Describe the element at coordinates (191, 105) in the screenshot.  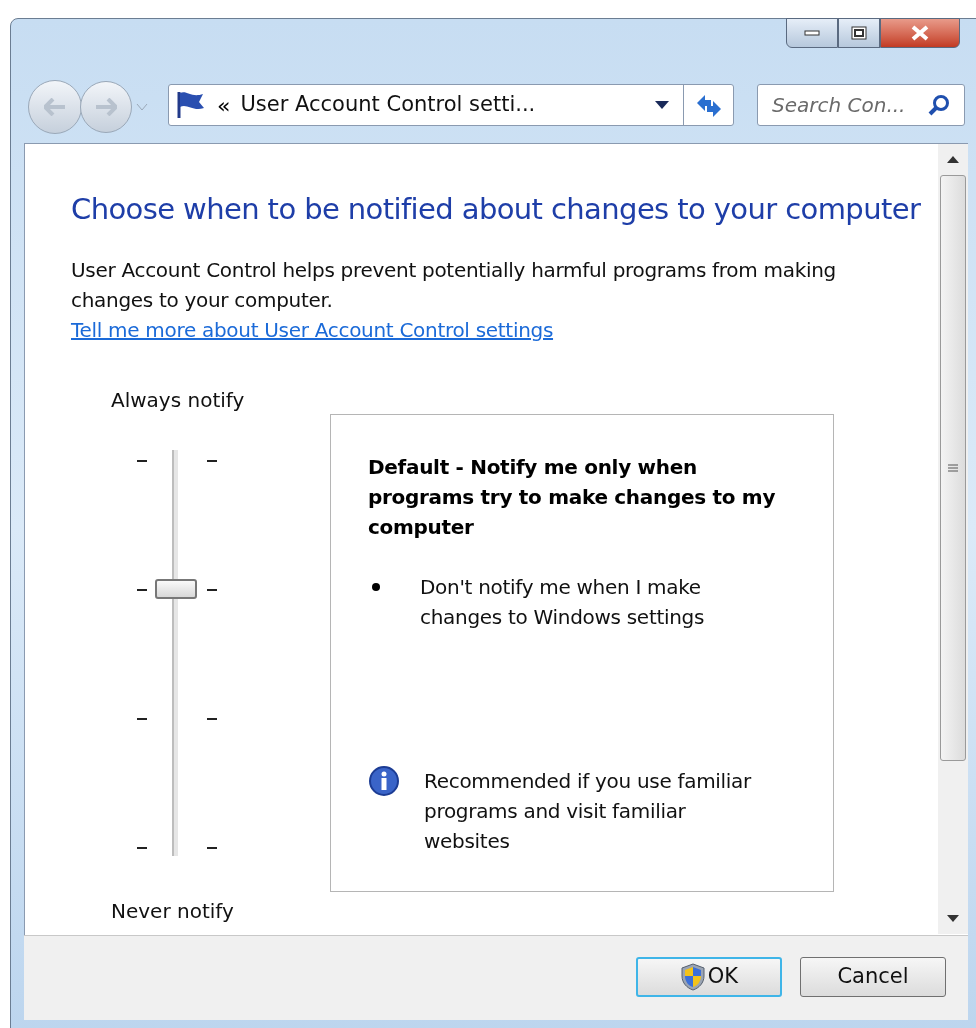
I see `flag-icon` at that location.